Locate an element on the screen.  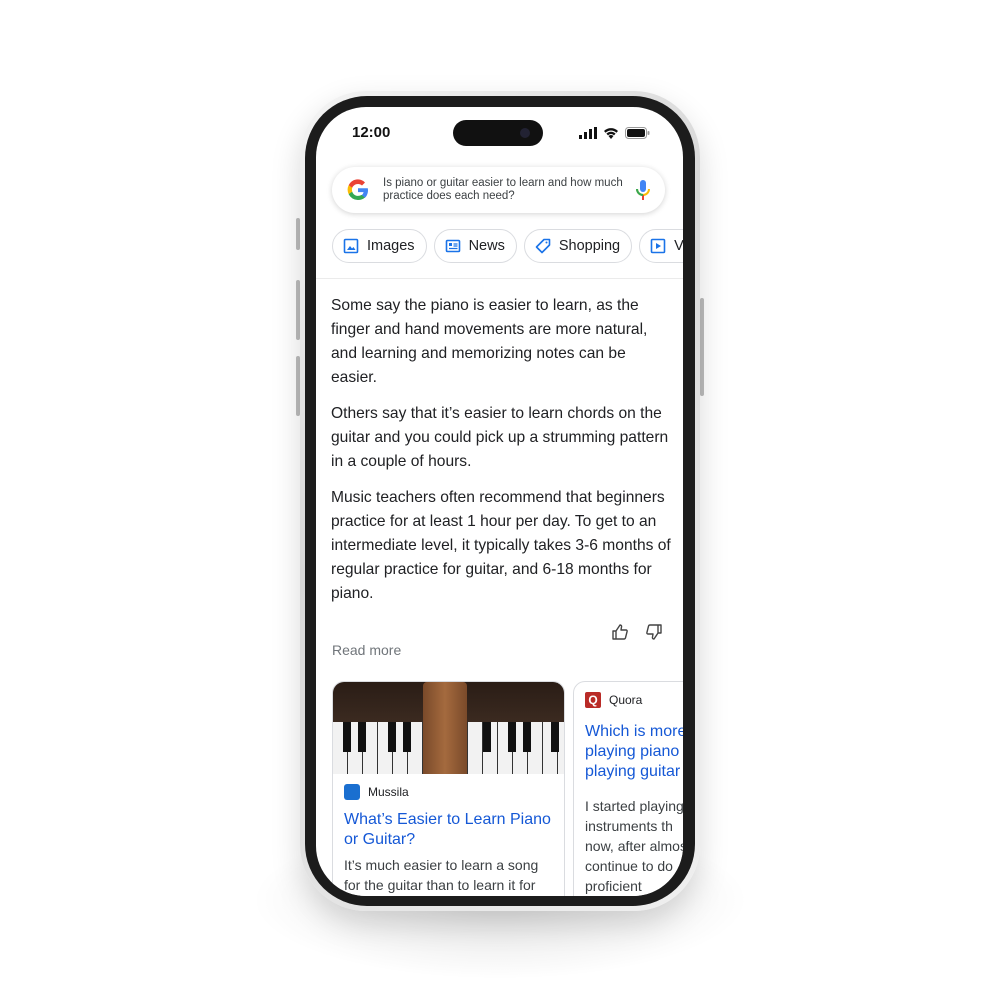
thumbs-down-icon is located at coordinates (654, 632).